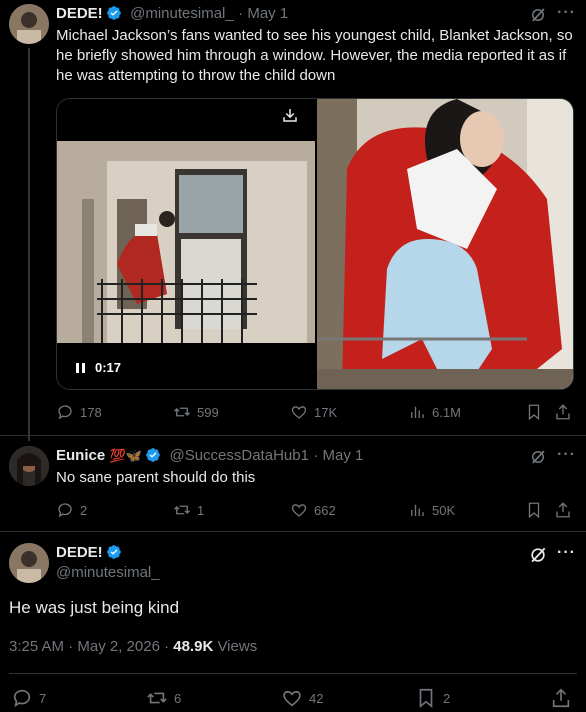 The width and height of the screenshot is (586, 712). Describe the element at coordinates (201, 510) in the screenshot. I see `repost-count: 1` at that location.